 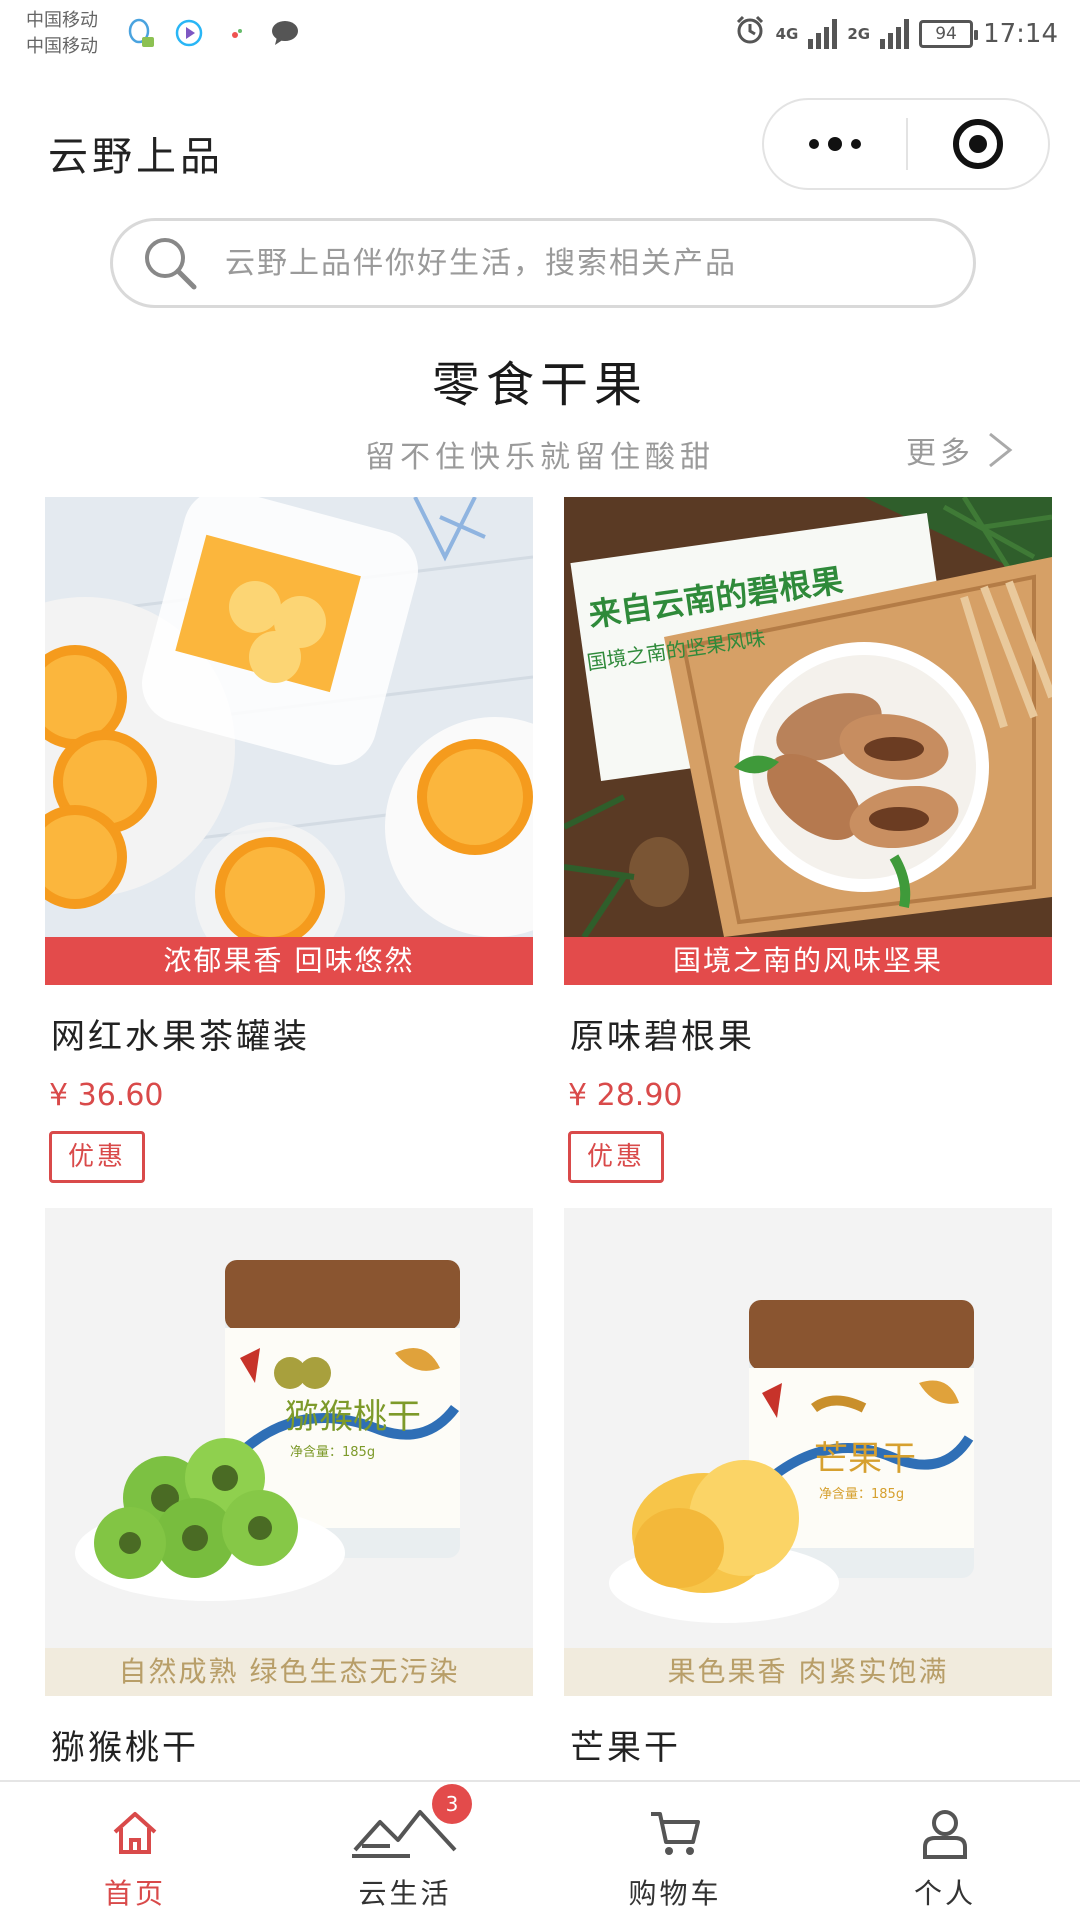 I want to click on carrier-1: 中国移动, so click(x=62, y=20).